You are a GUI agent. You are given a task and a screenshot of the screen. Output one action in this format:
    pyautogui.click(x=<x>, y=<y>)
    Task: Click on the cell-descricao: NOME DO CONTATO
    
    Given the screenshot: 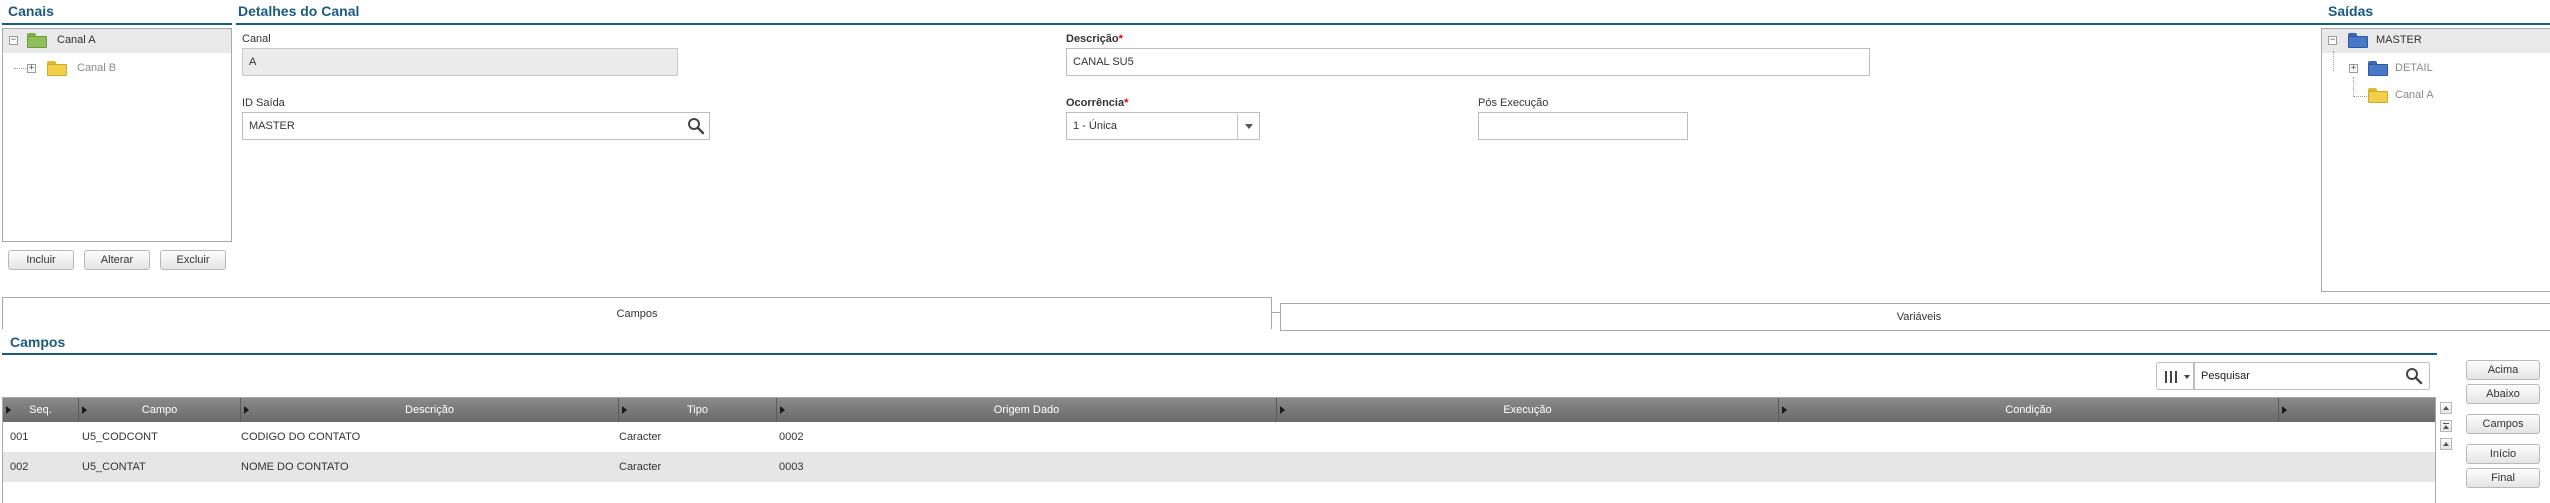 What is the action you would take?
    pyautogui.click(x=295, y=467)
    